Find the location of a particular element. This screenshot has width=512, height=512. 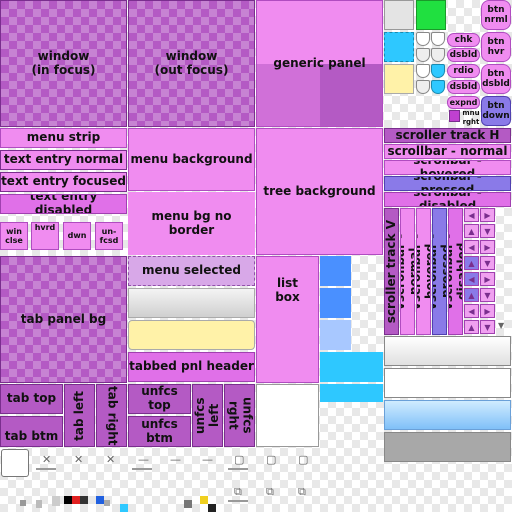

list-item-highlight-alt is located at coordinates (351, 393).